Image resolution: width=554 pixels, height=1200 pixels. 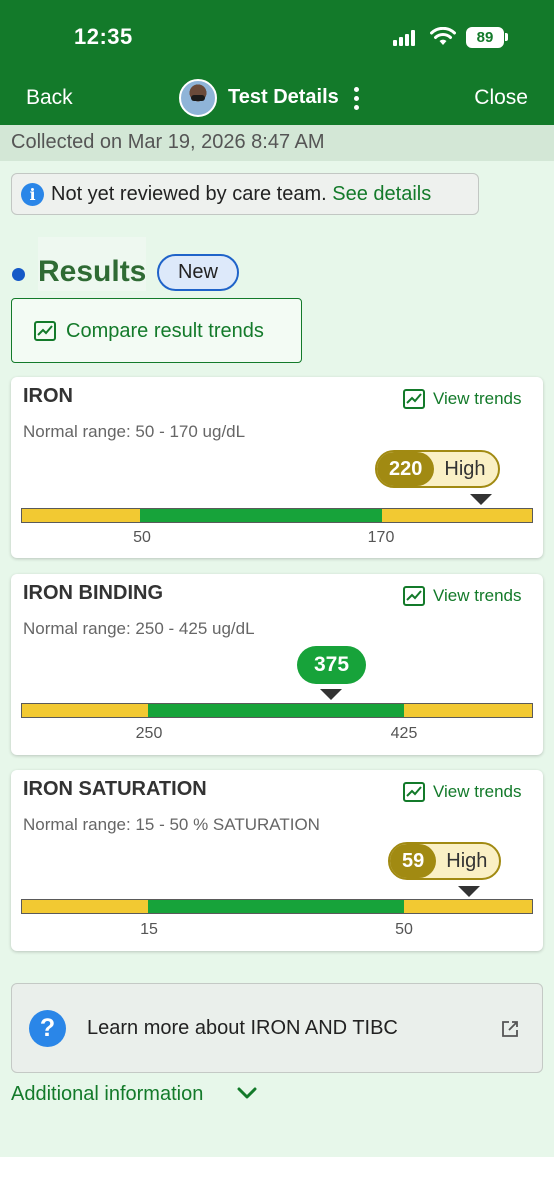 What do you see at coordinates (506, 37) in the screenshot?
I see `battery-tip` at bounding box center [506, 37].